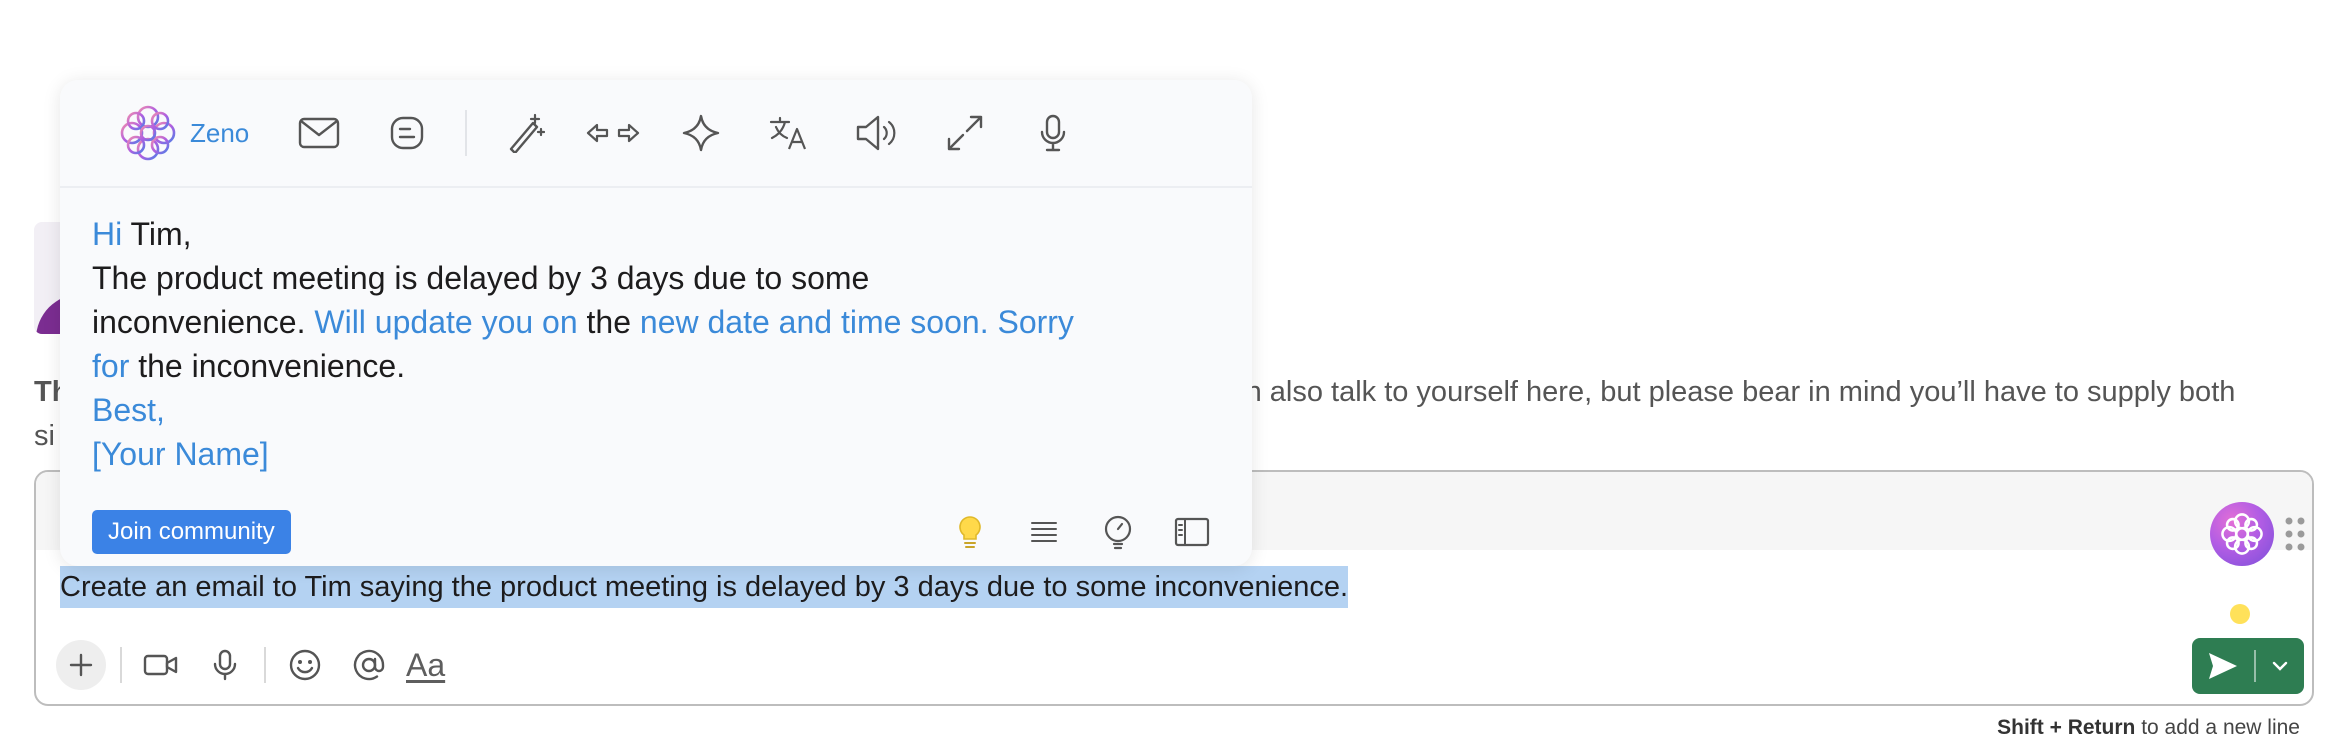 The image size is (2338, 750). Describe the element at coordinates (856, 322) in the screenshot. I see `email-text-suggestion: new date and time soon. Sorry` at that location.